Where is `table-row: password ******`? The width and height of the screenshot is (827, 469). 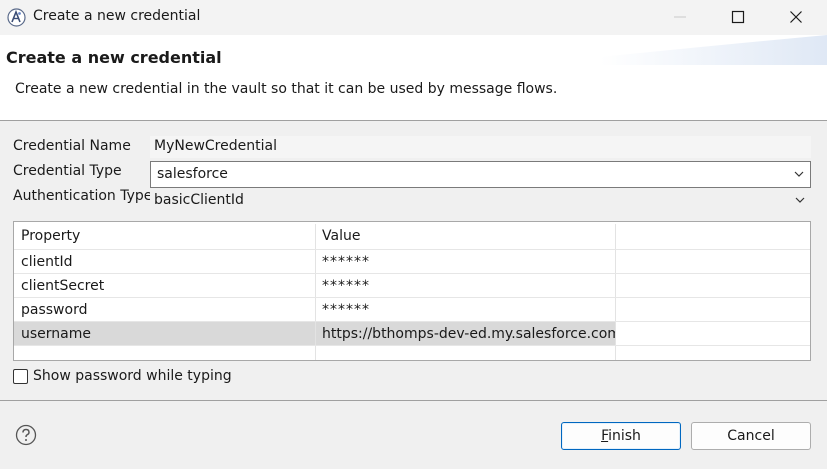 table-row: password ****** is located at coordinates (412, 310).